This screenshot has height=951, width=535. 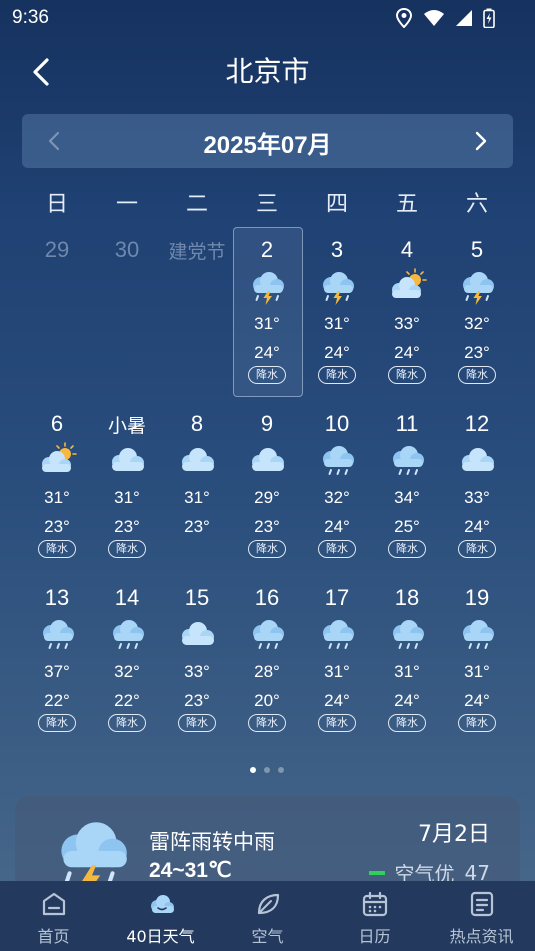 What do you see at coordinates (267, 671) in the screenshot?
I see `high-temp: 28°` at bounding box center [267, 671].